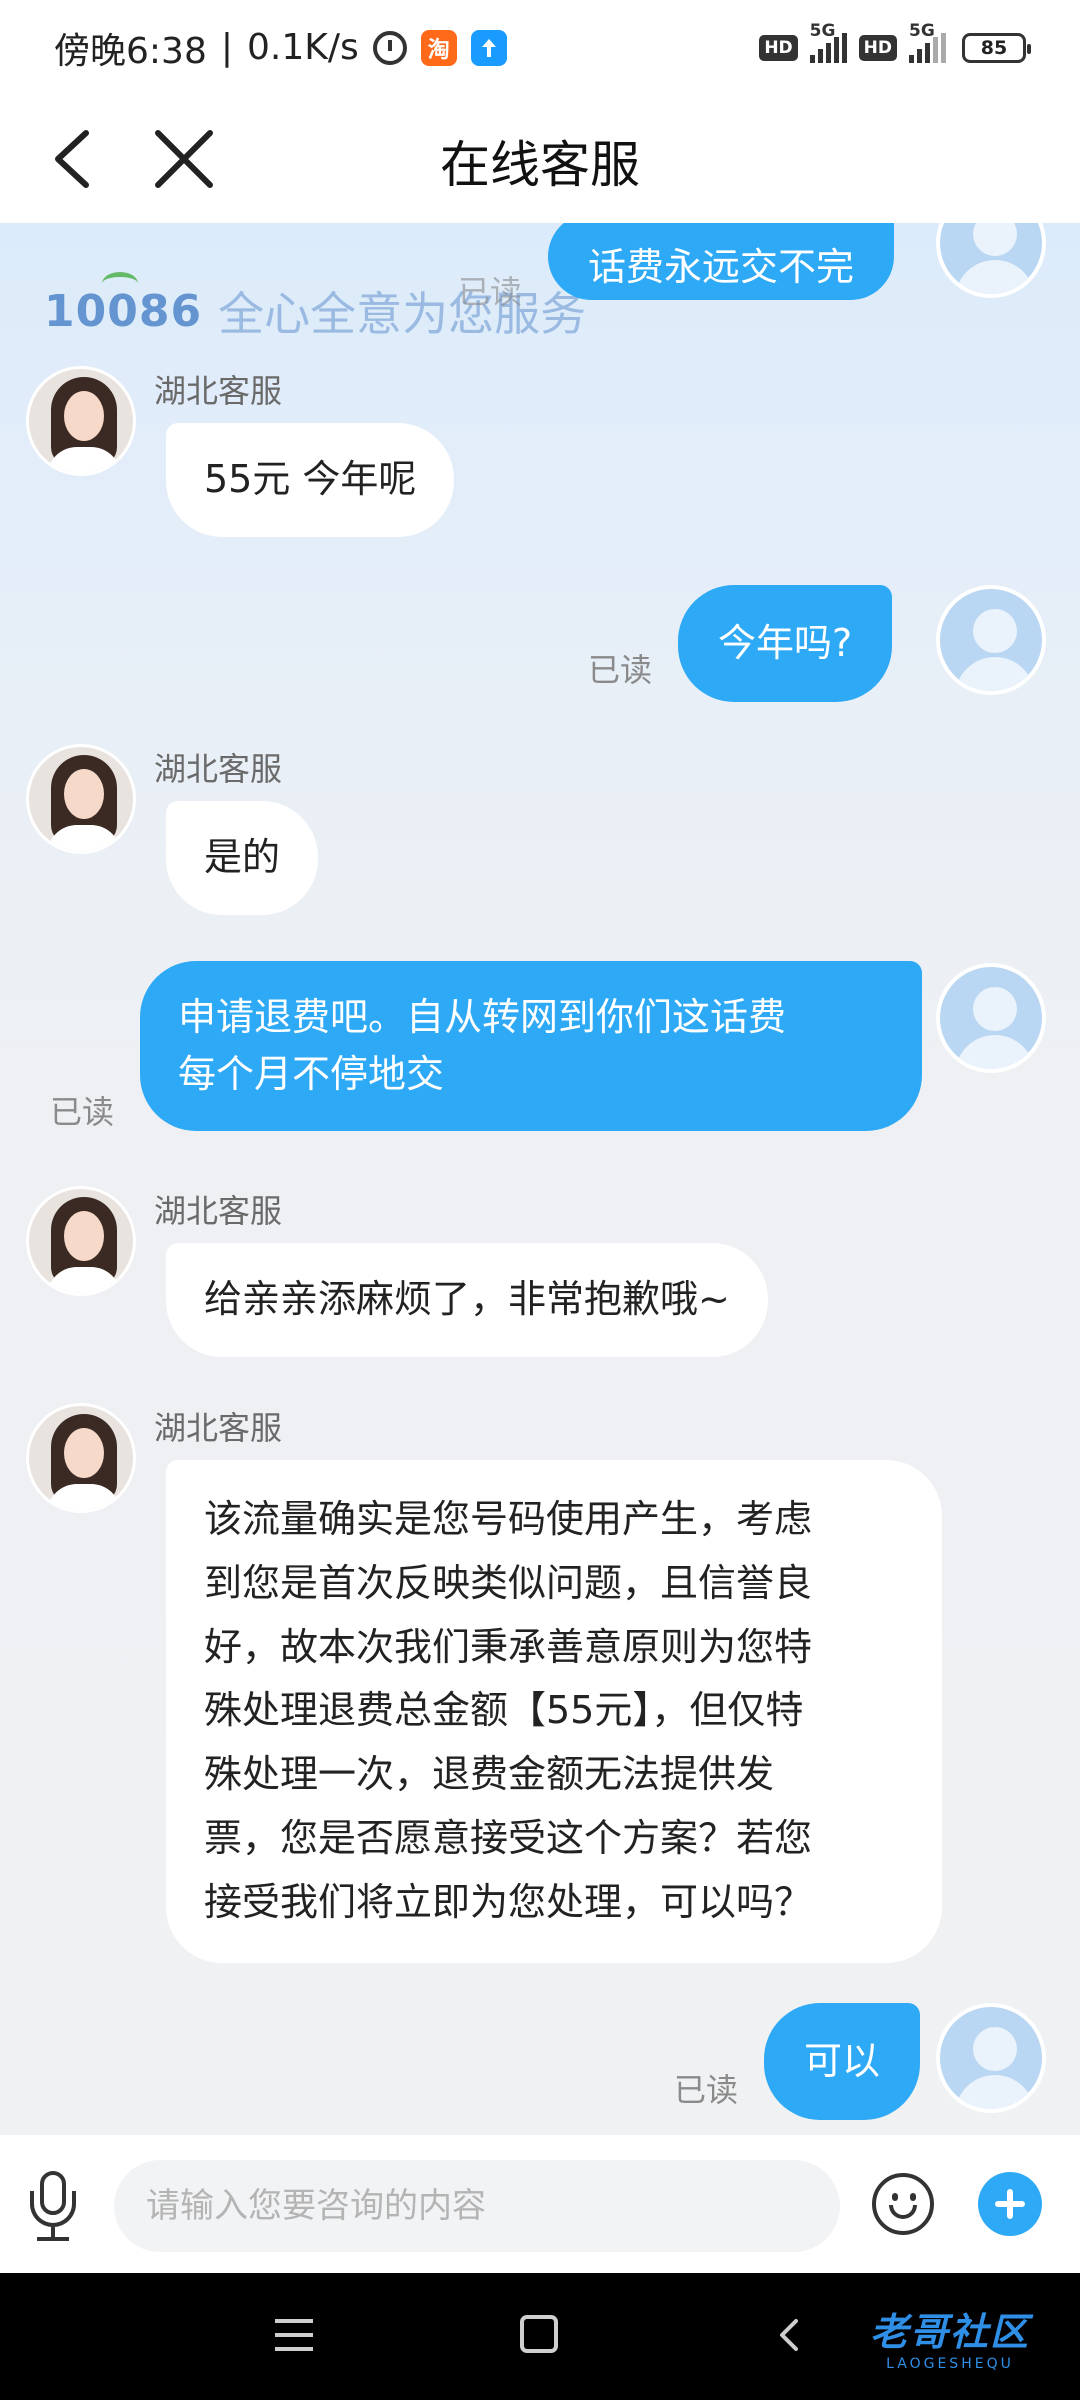 The image size is (1080, 2400). Describe the element at coordinates (294, 2335) in the screenshot. I see `menu-icon` at that location.